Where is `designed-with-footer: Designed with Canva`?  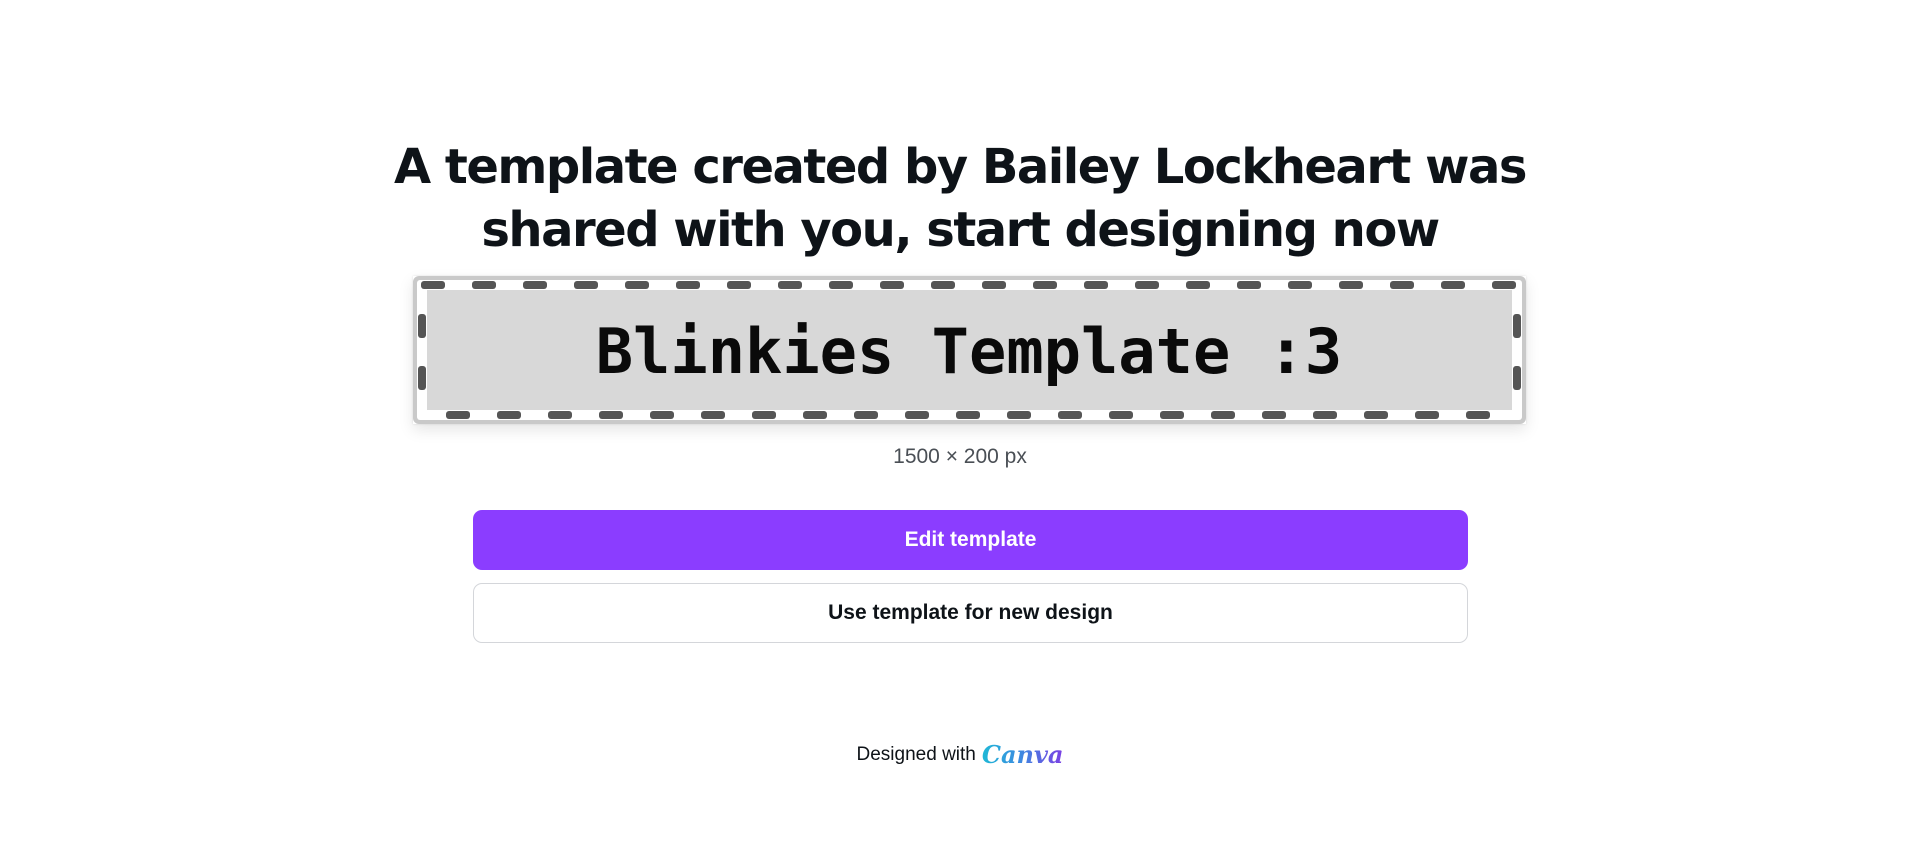 designed-with-footer: Designed with Canva is located at coordinates (960, 755).